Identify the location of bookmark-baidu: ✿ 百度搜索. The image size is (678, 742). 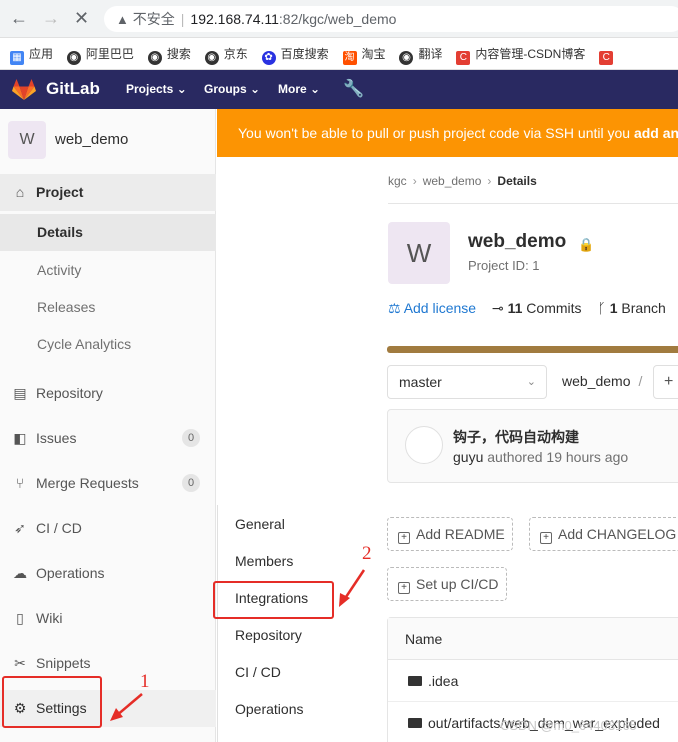
(295, 53).